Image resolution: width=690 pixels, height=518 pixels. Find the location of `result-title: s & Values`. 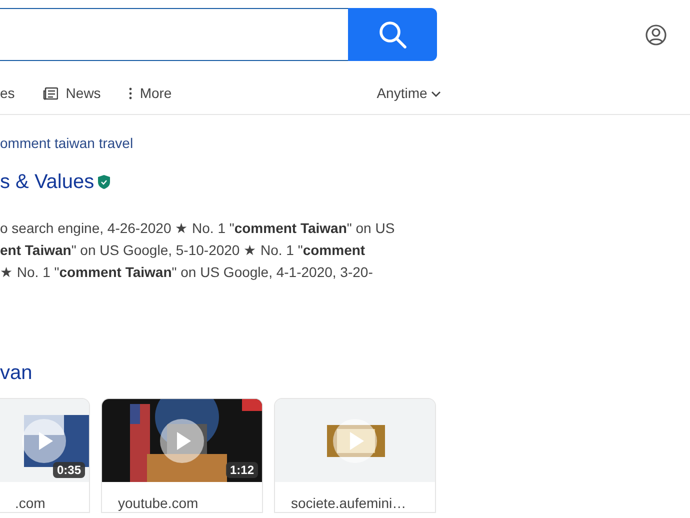

result-title: s & Values is located at coordinates (47, 182).